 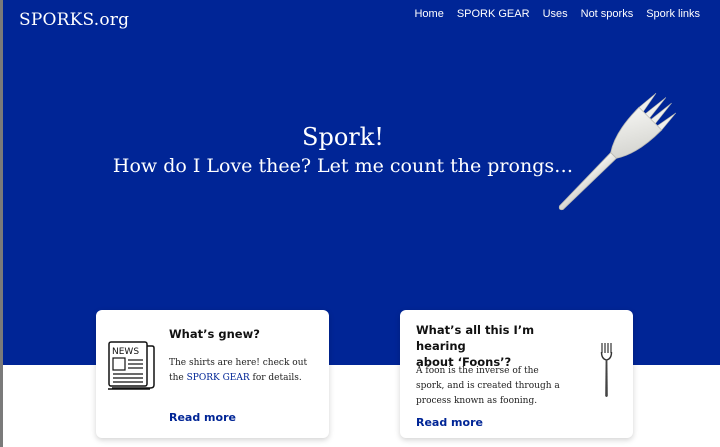 What do you see at coordinates (131, 365) in the screenshot?
I see `newspaper-icon: NEWS` at bounding box center [131, 365].